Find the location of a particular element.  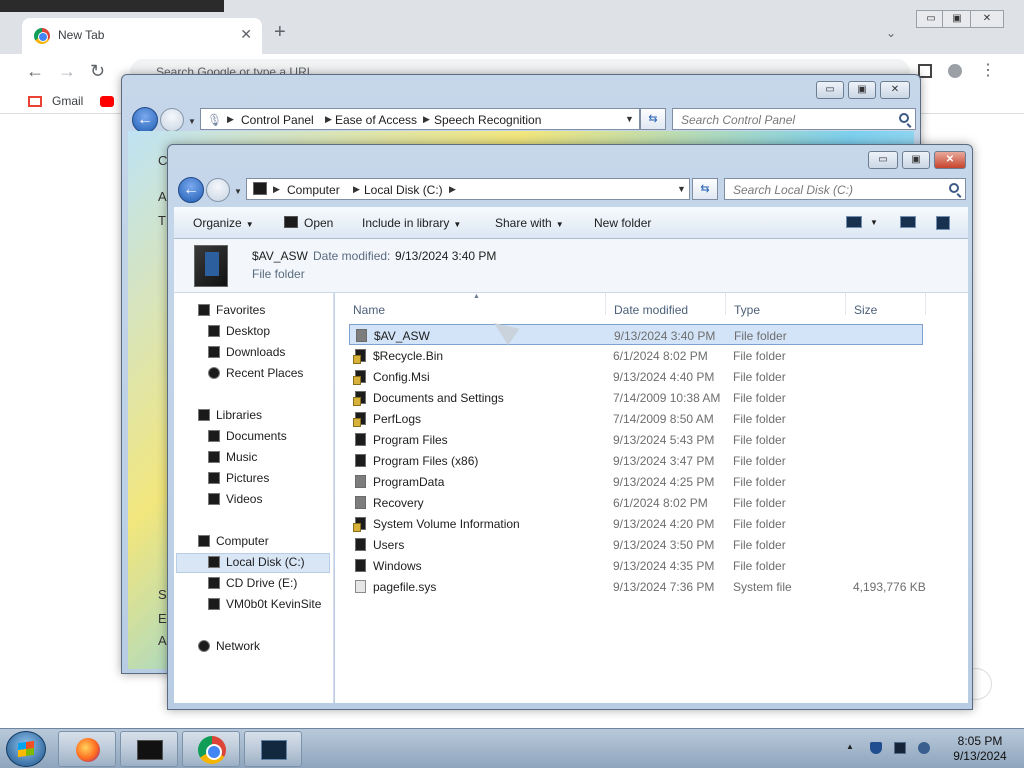

nav-music: Music is located at coordinates (241, 457).